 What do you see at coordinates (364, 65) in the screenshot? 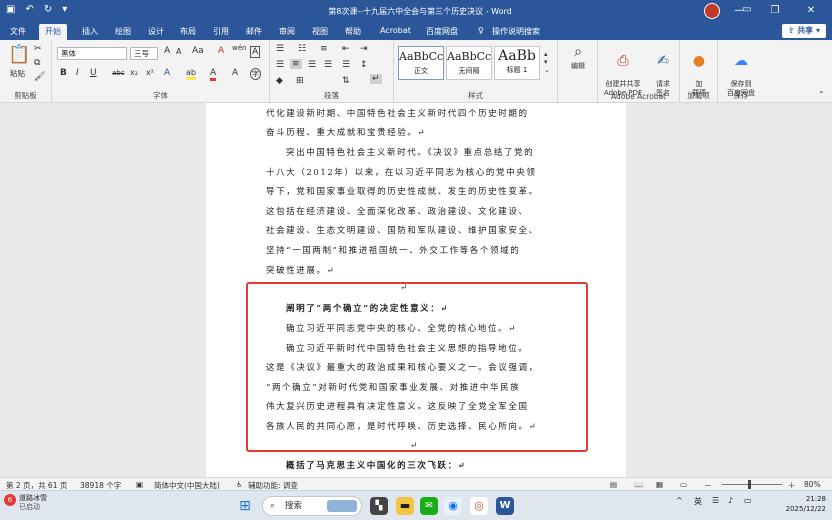
I see `line-spacing-icon: ↕` at bounding box center [364, 65].